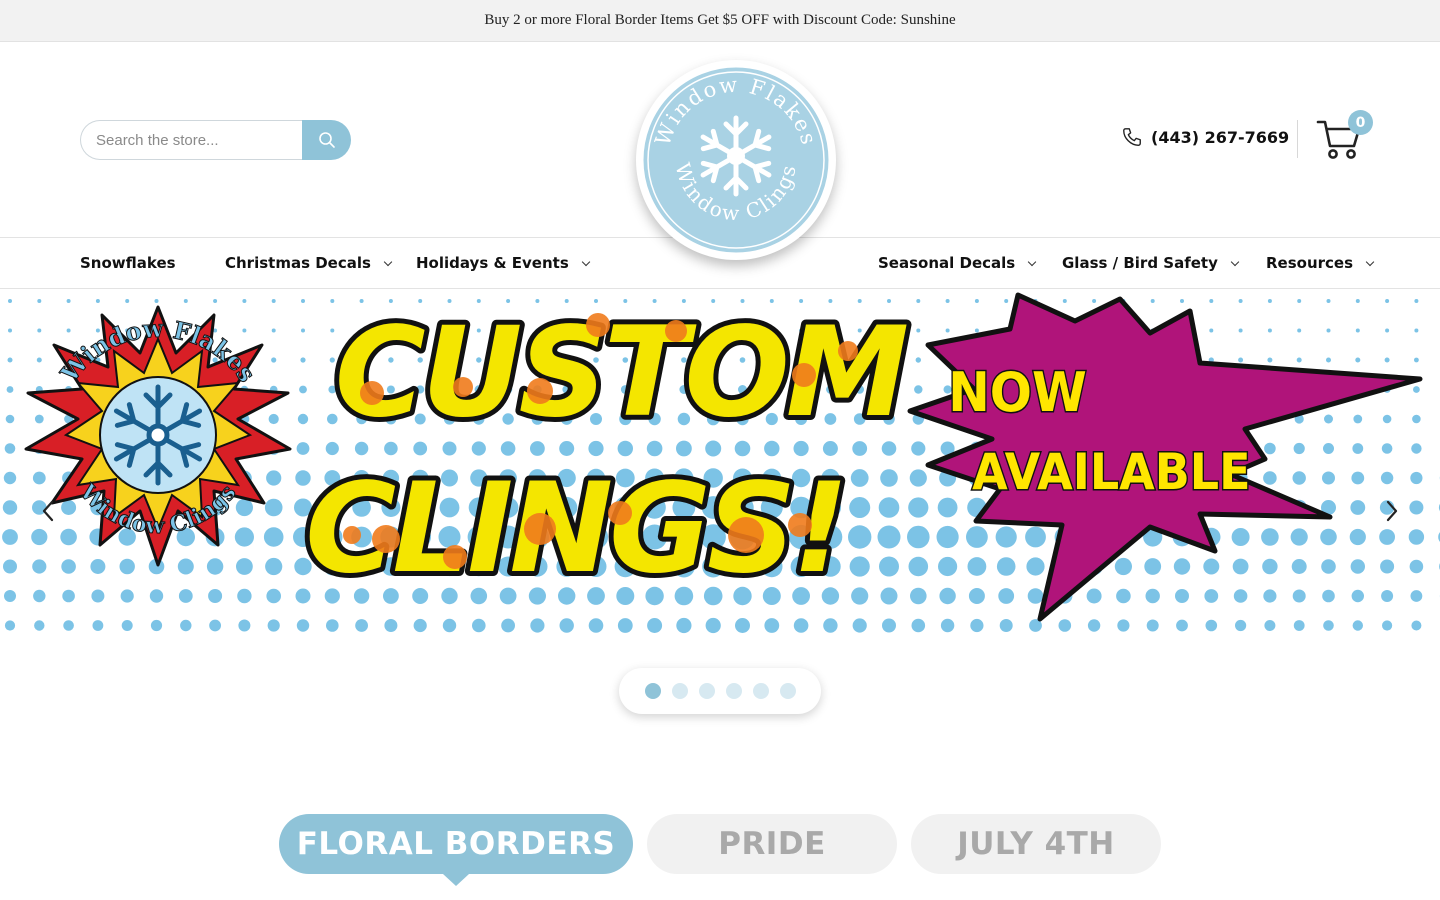 The image size is (1440, 900). I want to click on nav-item-resources: Resources, so click(1320, 263).